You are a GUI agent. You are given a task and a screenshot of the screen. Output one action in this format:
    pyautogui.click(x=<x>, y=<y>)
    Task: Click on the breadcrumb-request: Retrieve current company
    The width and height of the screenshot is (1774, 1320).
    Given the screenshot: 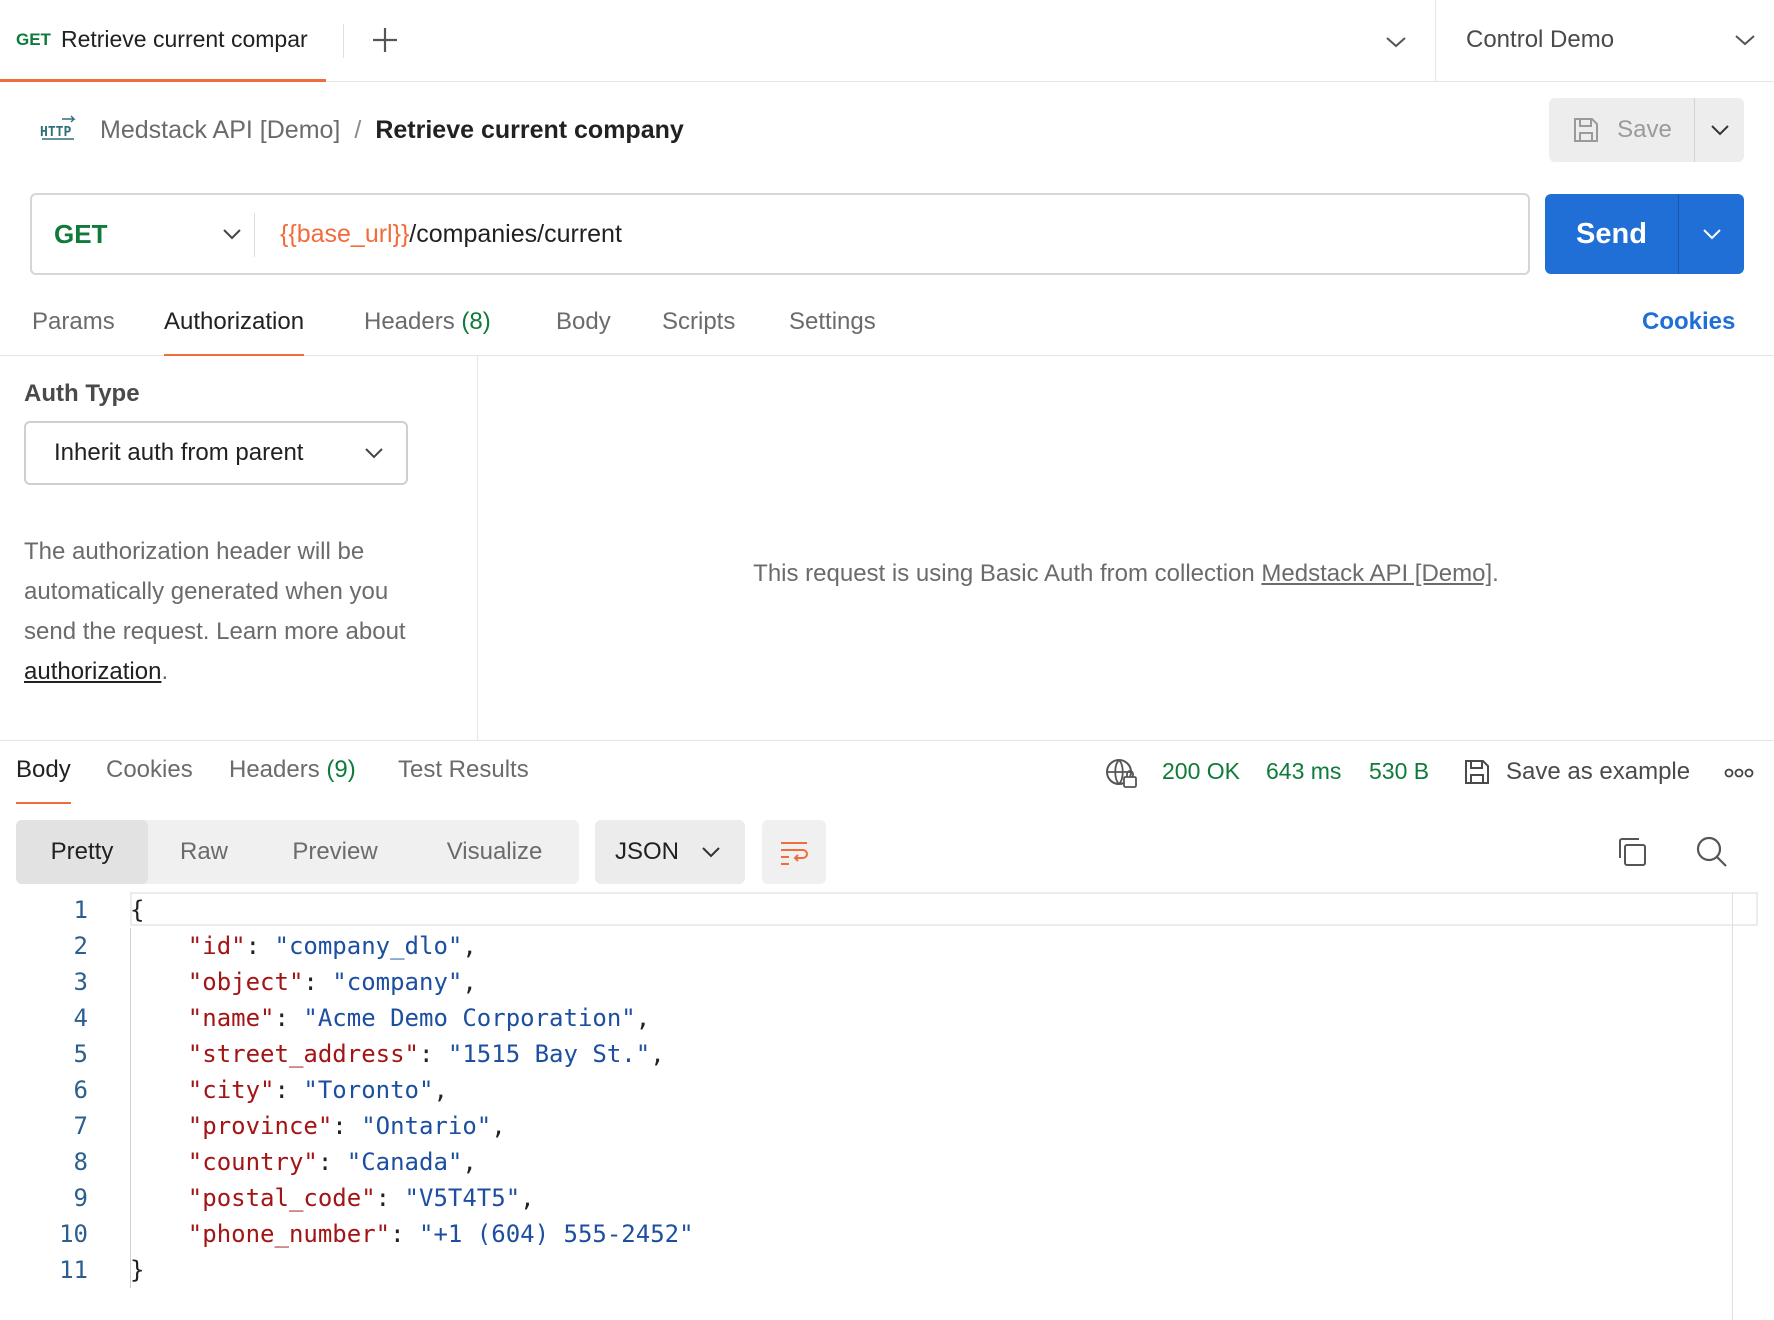 What is the action you would take?
    pyautogui.click(x=529, y=130)
    